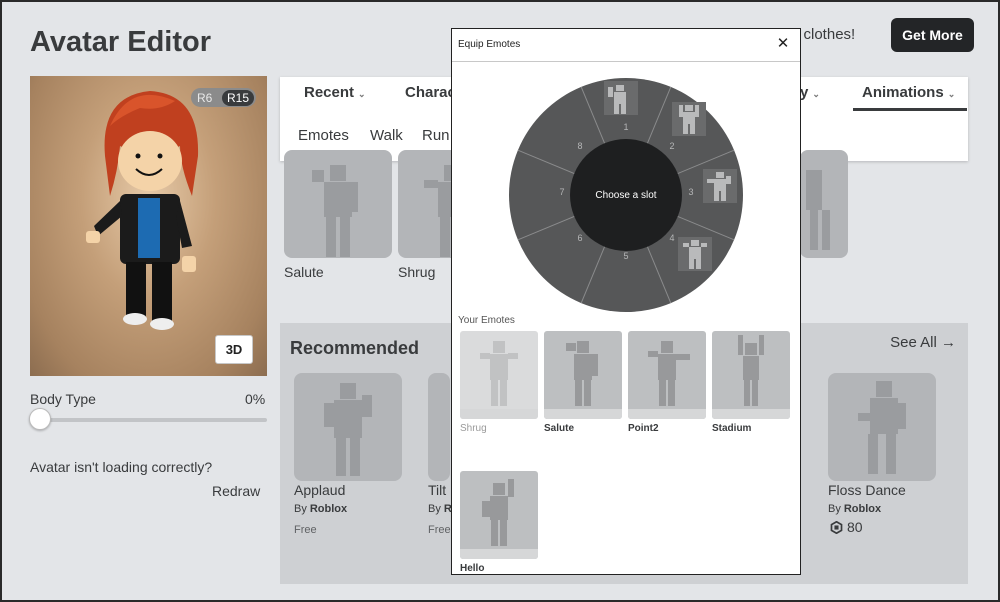 The image size is (1000, 602). I want to click on rig-r15-option: R15, so click(237, 97).